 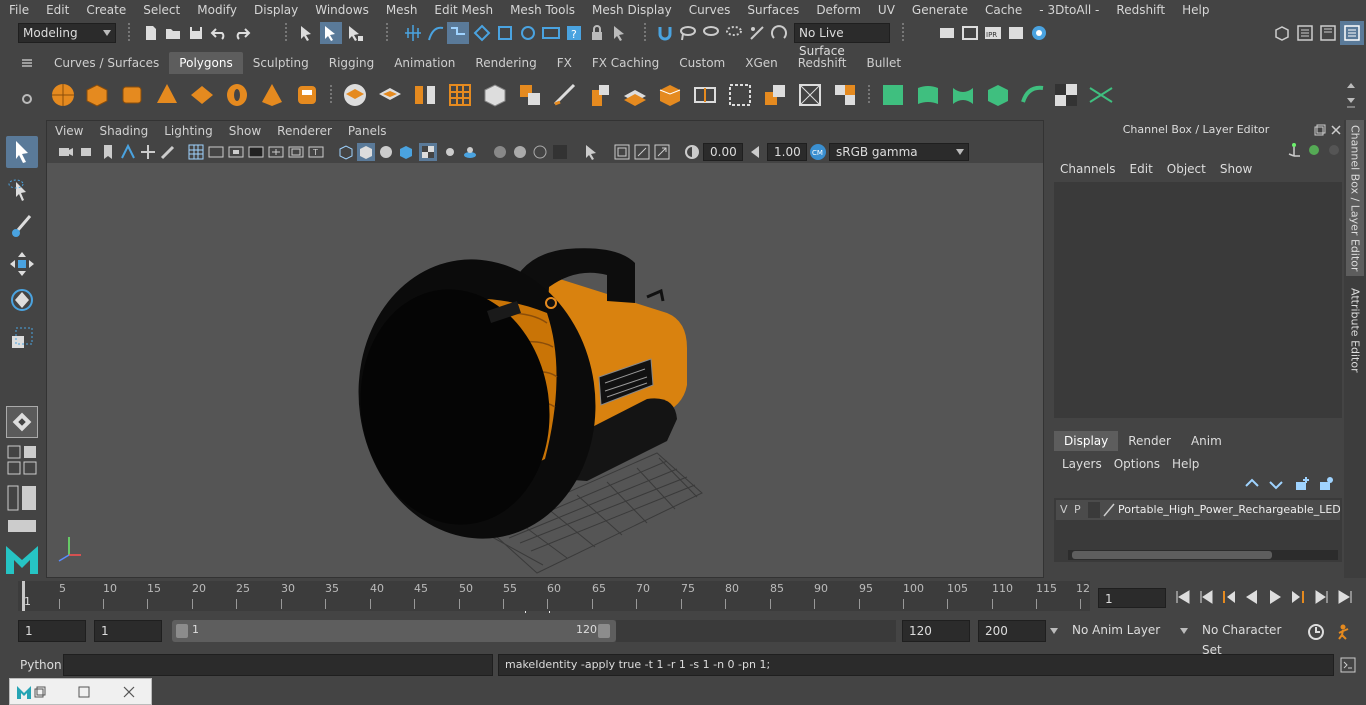 What do you see at coordinates (528, 33) in the screenshot?
I see `snap-project-icon` at bounding box center [528, 33].